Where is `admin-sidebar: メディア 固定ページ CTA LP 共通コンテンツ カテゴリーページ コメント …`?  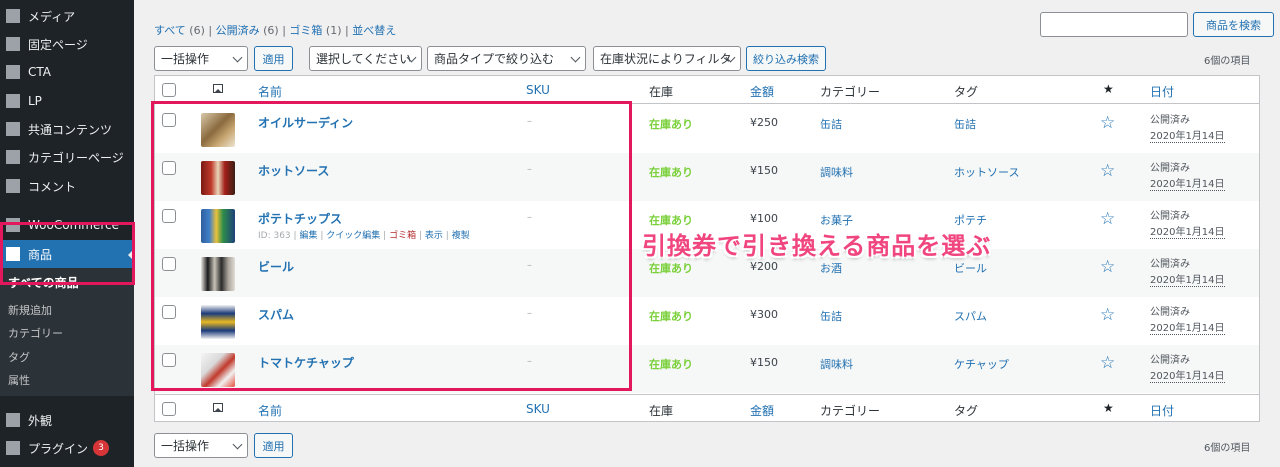
admin-sidebar: メディア 固定ページ CTA LP 共通コンテンツ カテゴリーページ コメント … is located at coordinates (67, 233).